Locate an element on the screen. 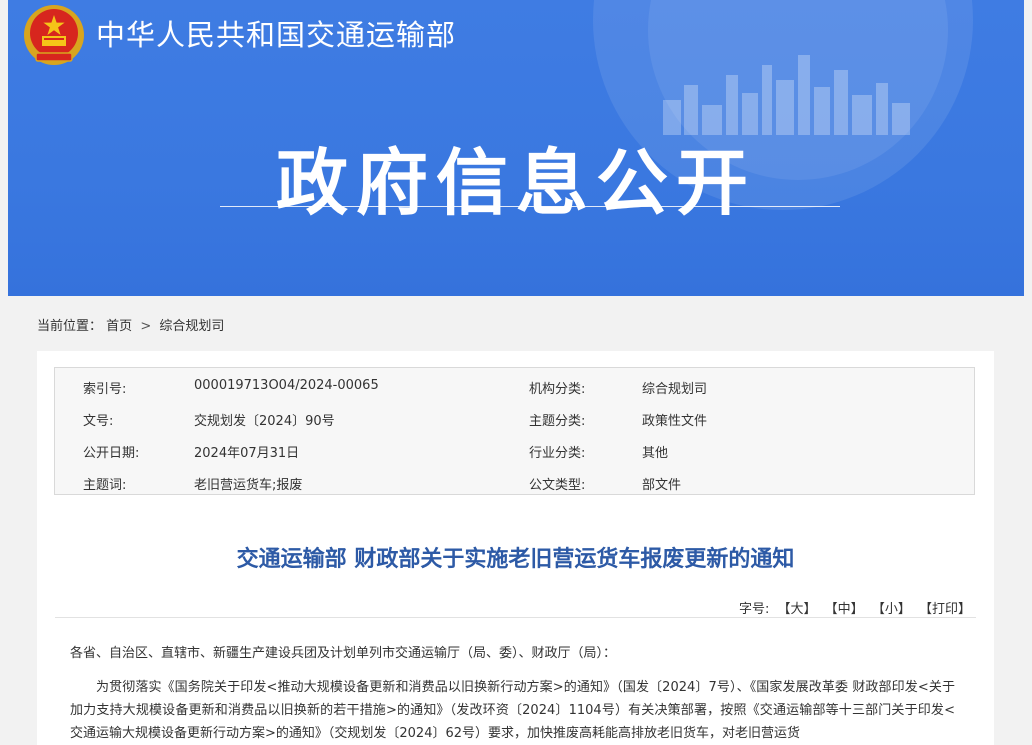 Image resolution: width=1032 pixels, height=745 pixels. breadcrumb-prefix: 当前位置： is located at coordinates (70, 326).